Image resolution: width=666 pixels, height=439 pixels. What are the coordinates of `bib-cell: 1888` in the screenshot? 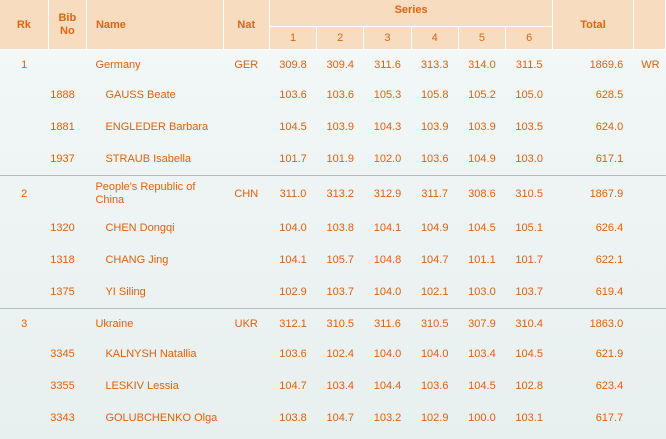 It's located at (62, 95).